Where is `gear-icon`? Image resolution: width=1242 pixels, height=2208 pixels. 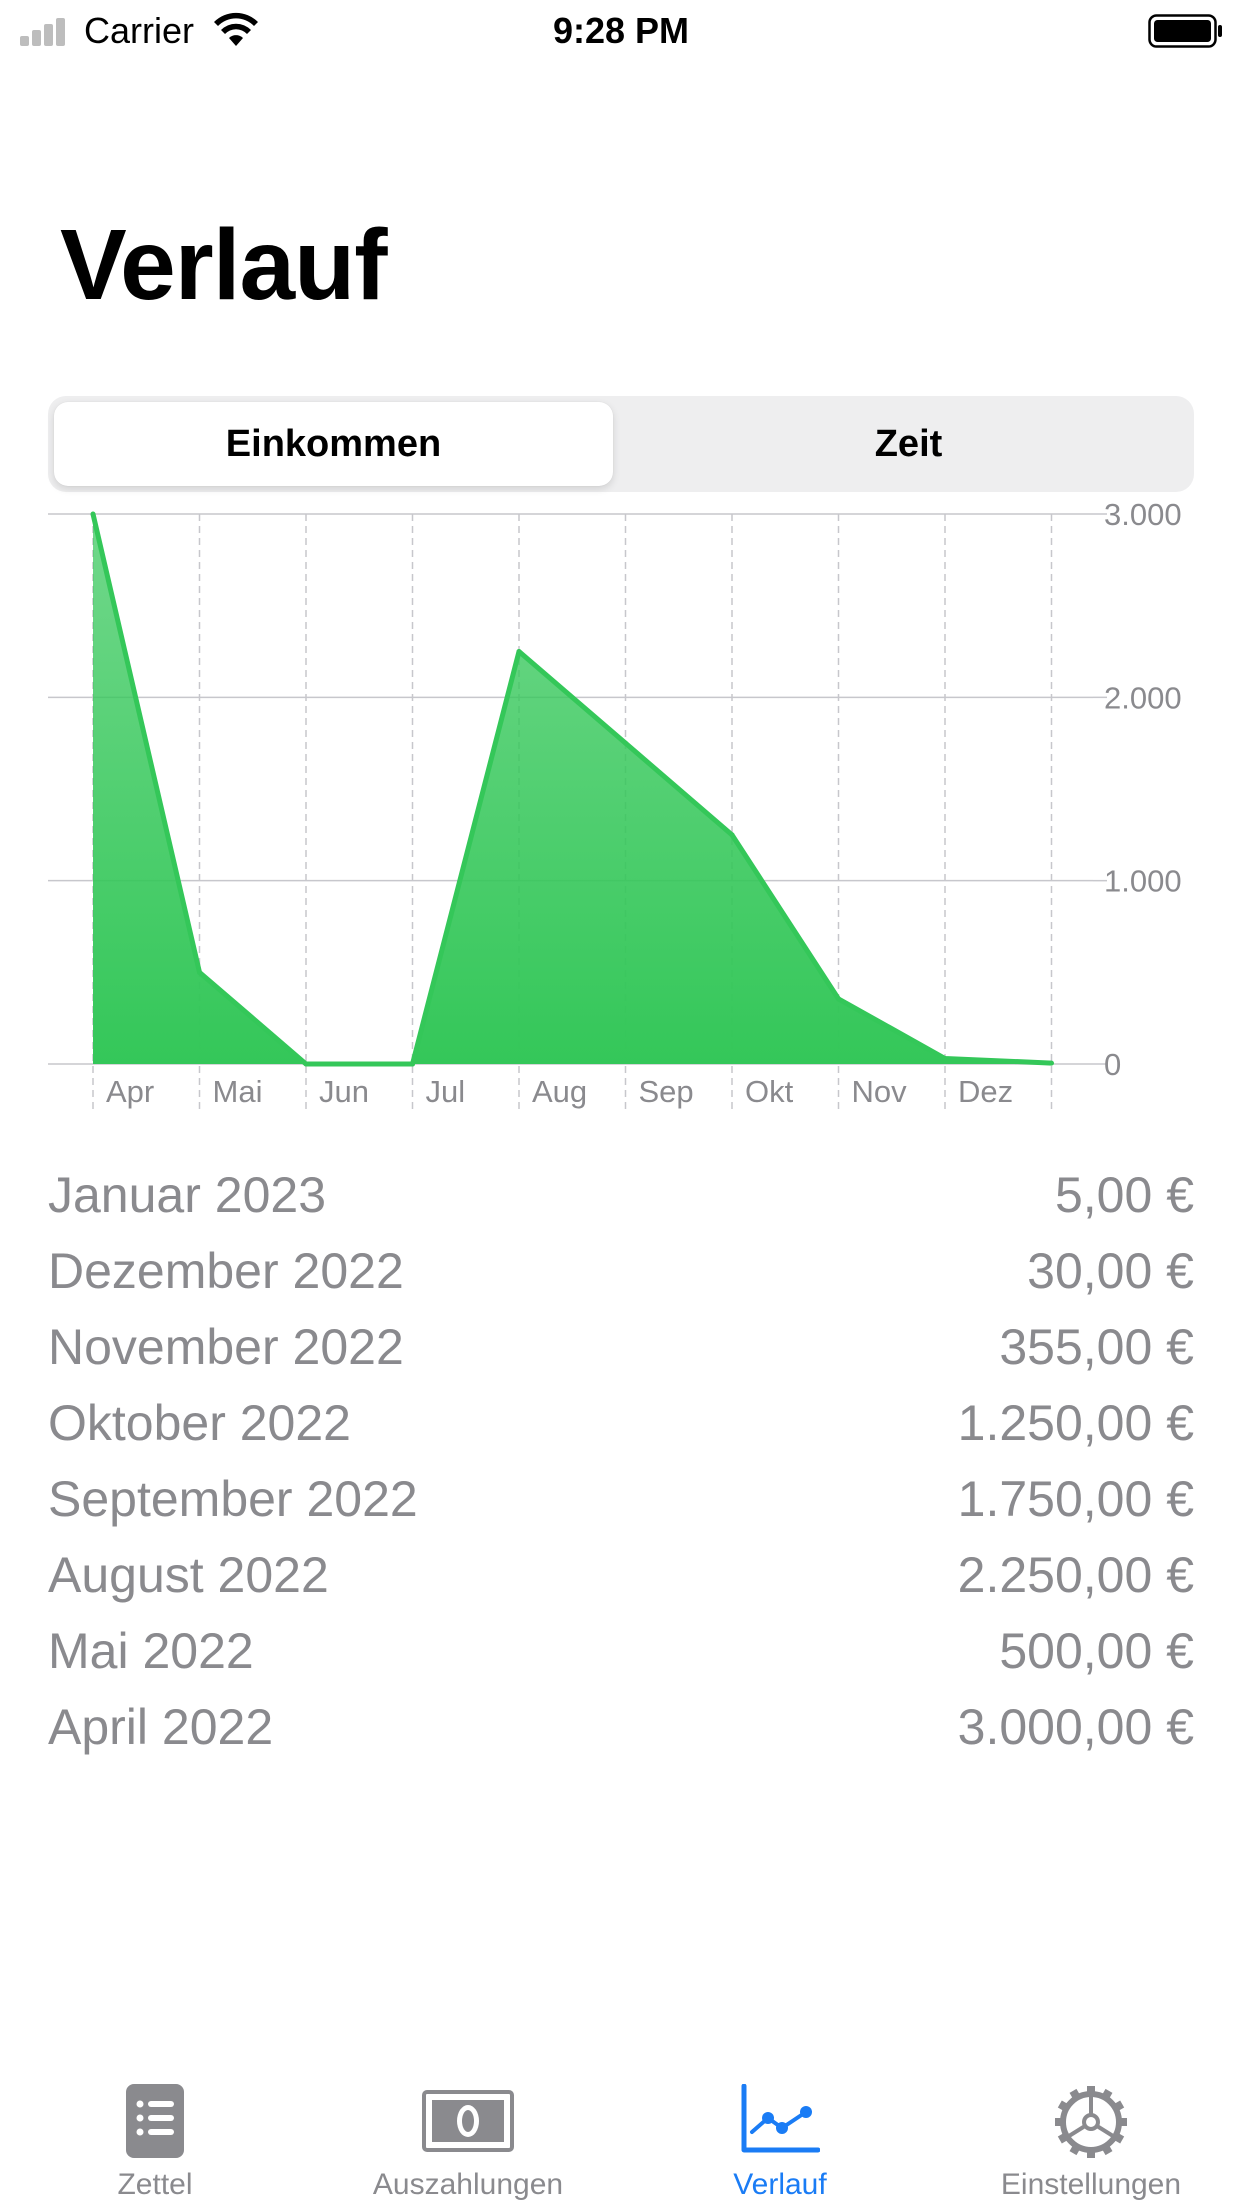
gear-icon is located at coordinates (1091, 2122).